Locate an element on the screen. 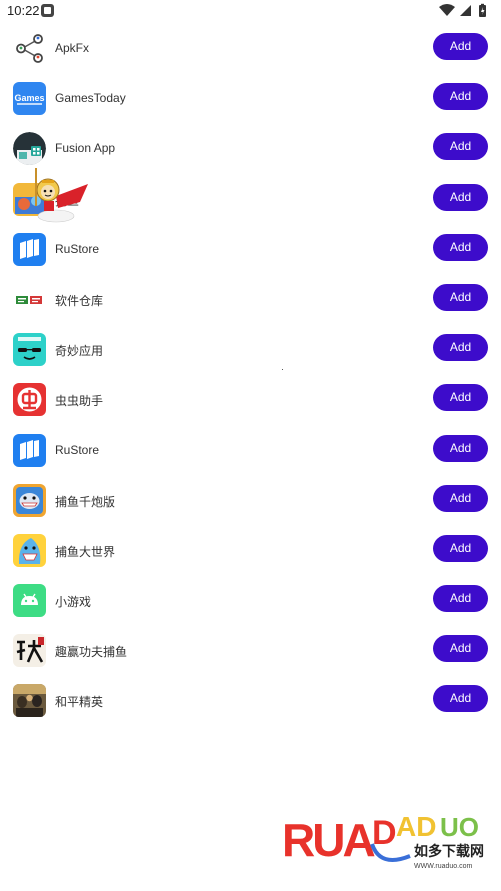 Image resolution: width=501 pixels, height=891 pixels. shark-fishing-icon is located at coordinates (29, 500).